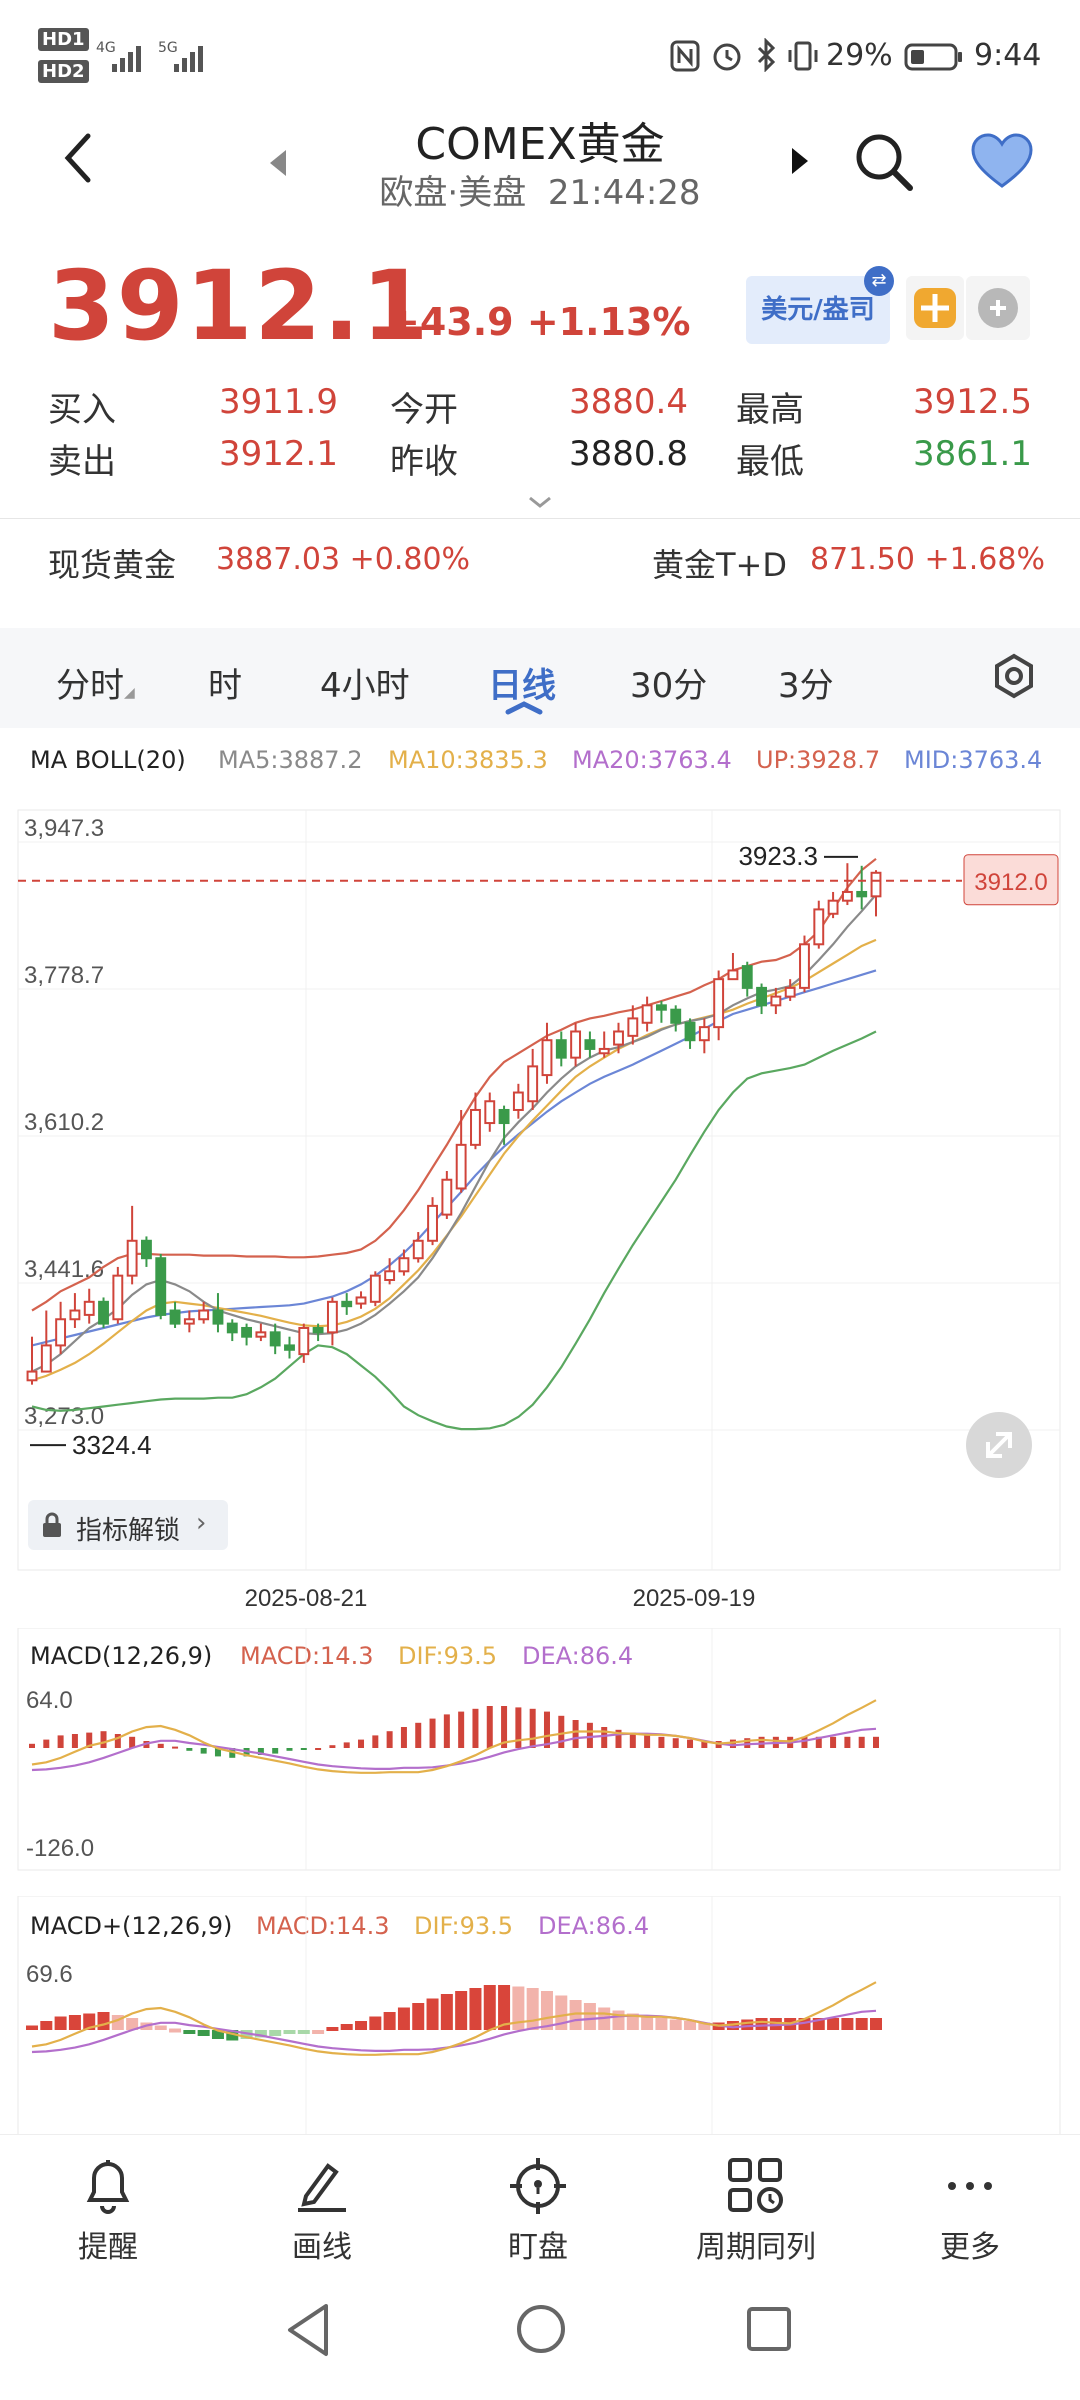  Describe the element at coordinates (668, 682) in the screenshot. I see `tab-30min: 30分` at that location.